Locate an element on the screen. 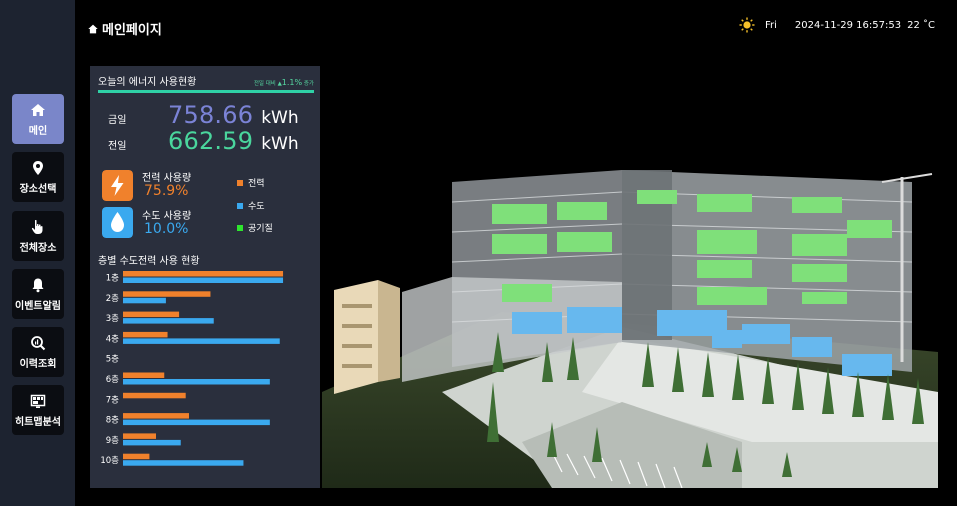 The image size is (957, 506). location-pin-icon is located at coordinates (38, 167).